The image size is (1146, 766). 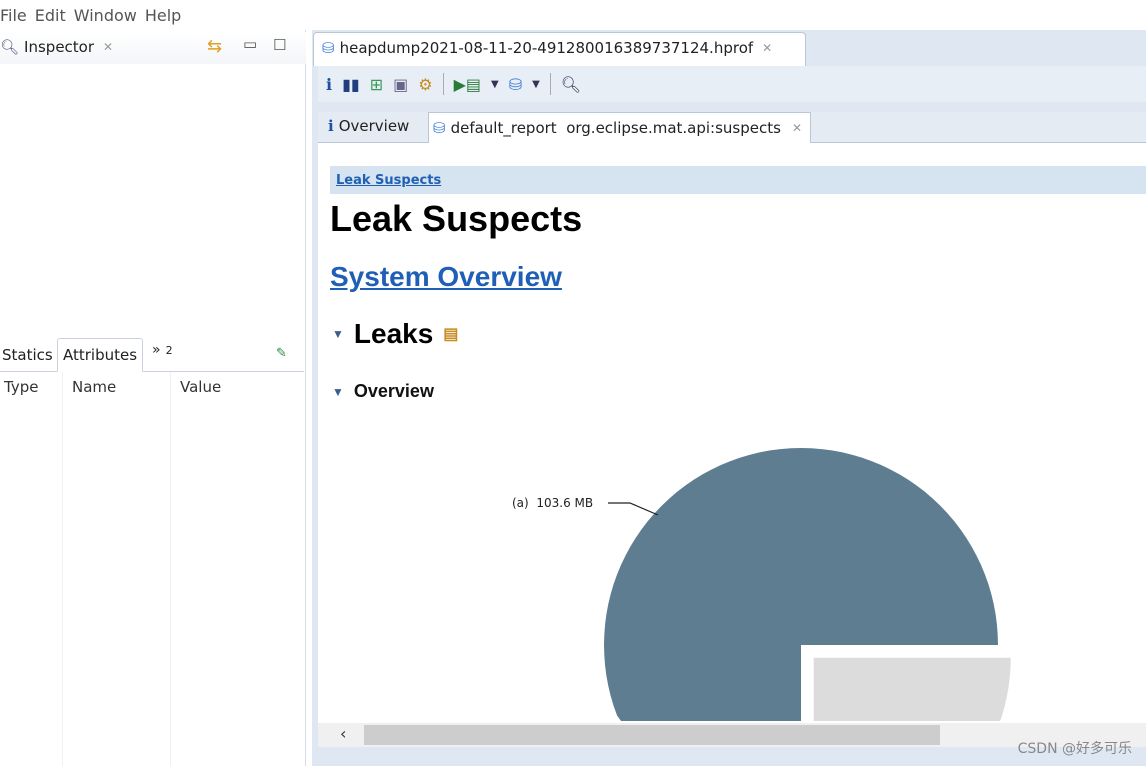 I want to click on run-report-icon: ▶▤, so click(x=467, y=84).